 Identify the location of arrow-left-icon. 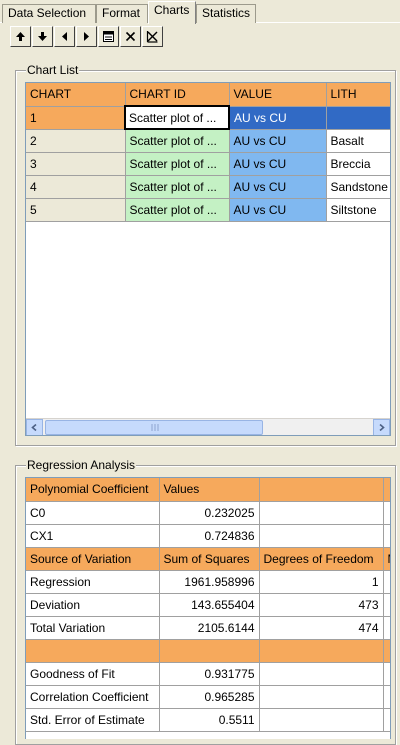
(64, 36).